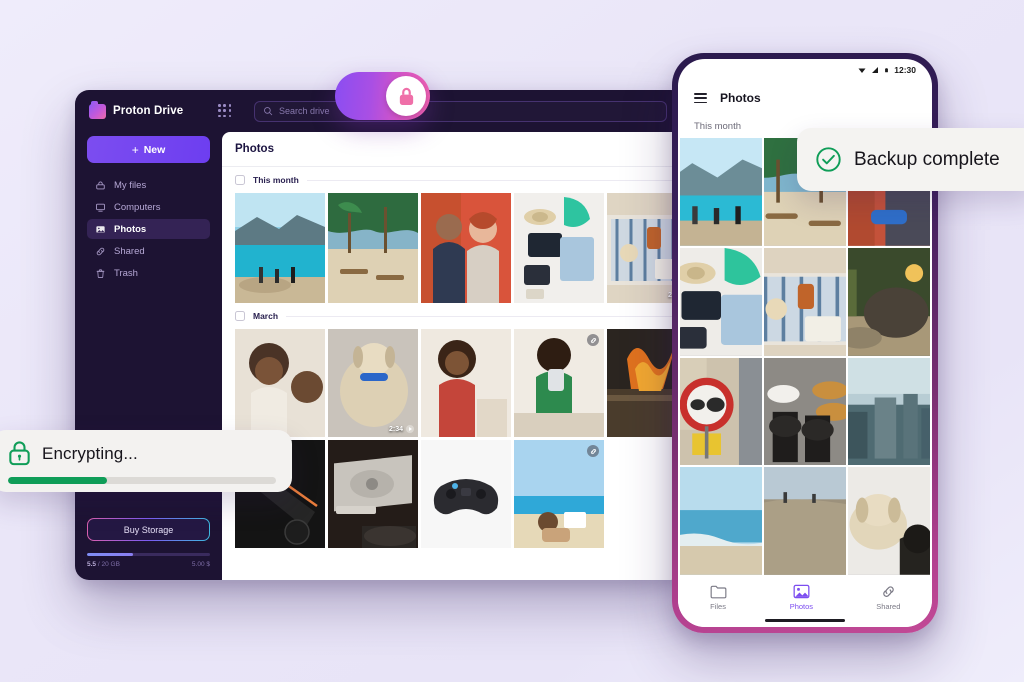 The height and width of the screenshot is (682, 1024). What do you see at coordinates (828, 159) in the screenshot?
I see `check-circle-icon` at bounding box center [828, 159].